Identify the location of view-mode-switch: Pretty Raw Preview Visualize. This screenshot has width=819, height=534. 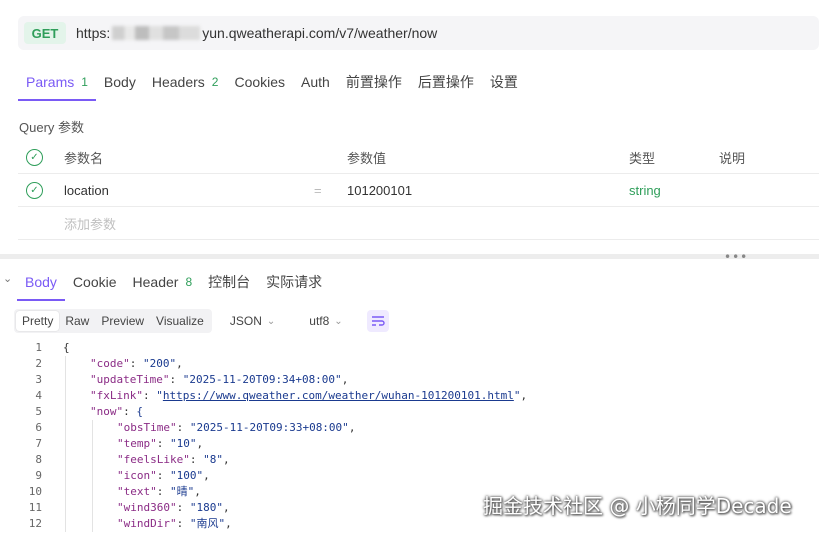
(113, 321).